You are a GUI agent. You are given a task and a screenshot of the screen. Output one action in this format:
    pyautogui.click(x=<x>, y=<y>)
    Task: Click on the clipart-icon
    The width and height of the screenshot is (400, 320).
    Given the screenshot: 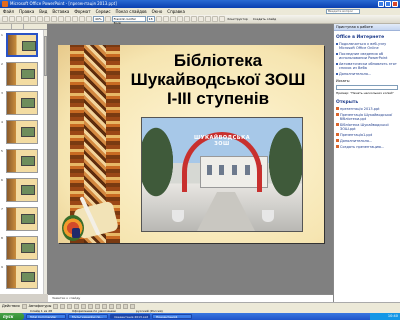 What is the action you would take?
    pyautogui.click(x=105, y=306)
    